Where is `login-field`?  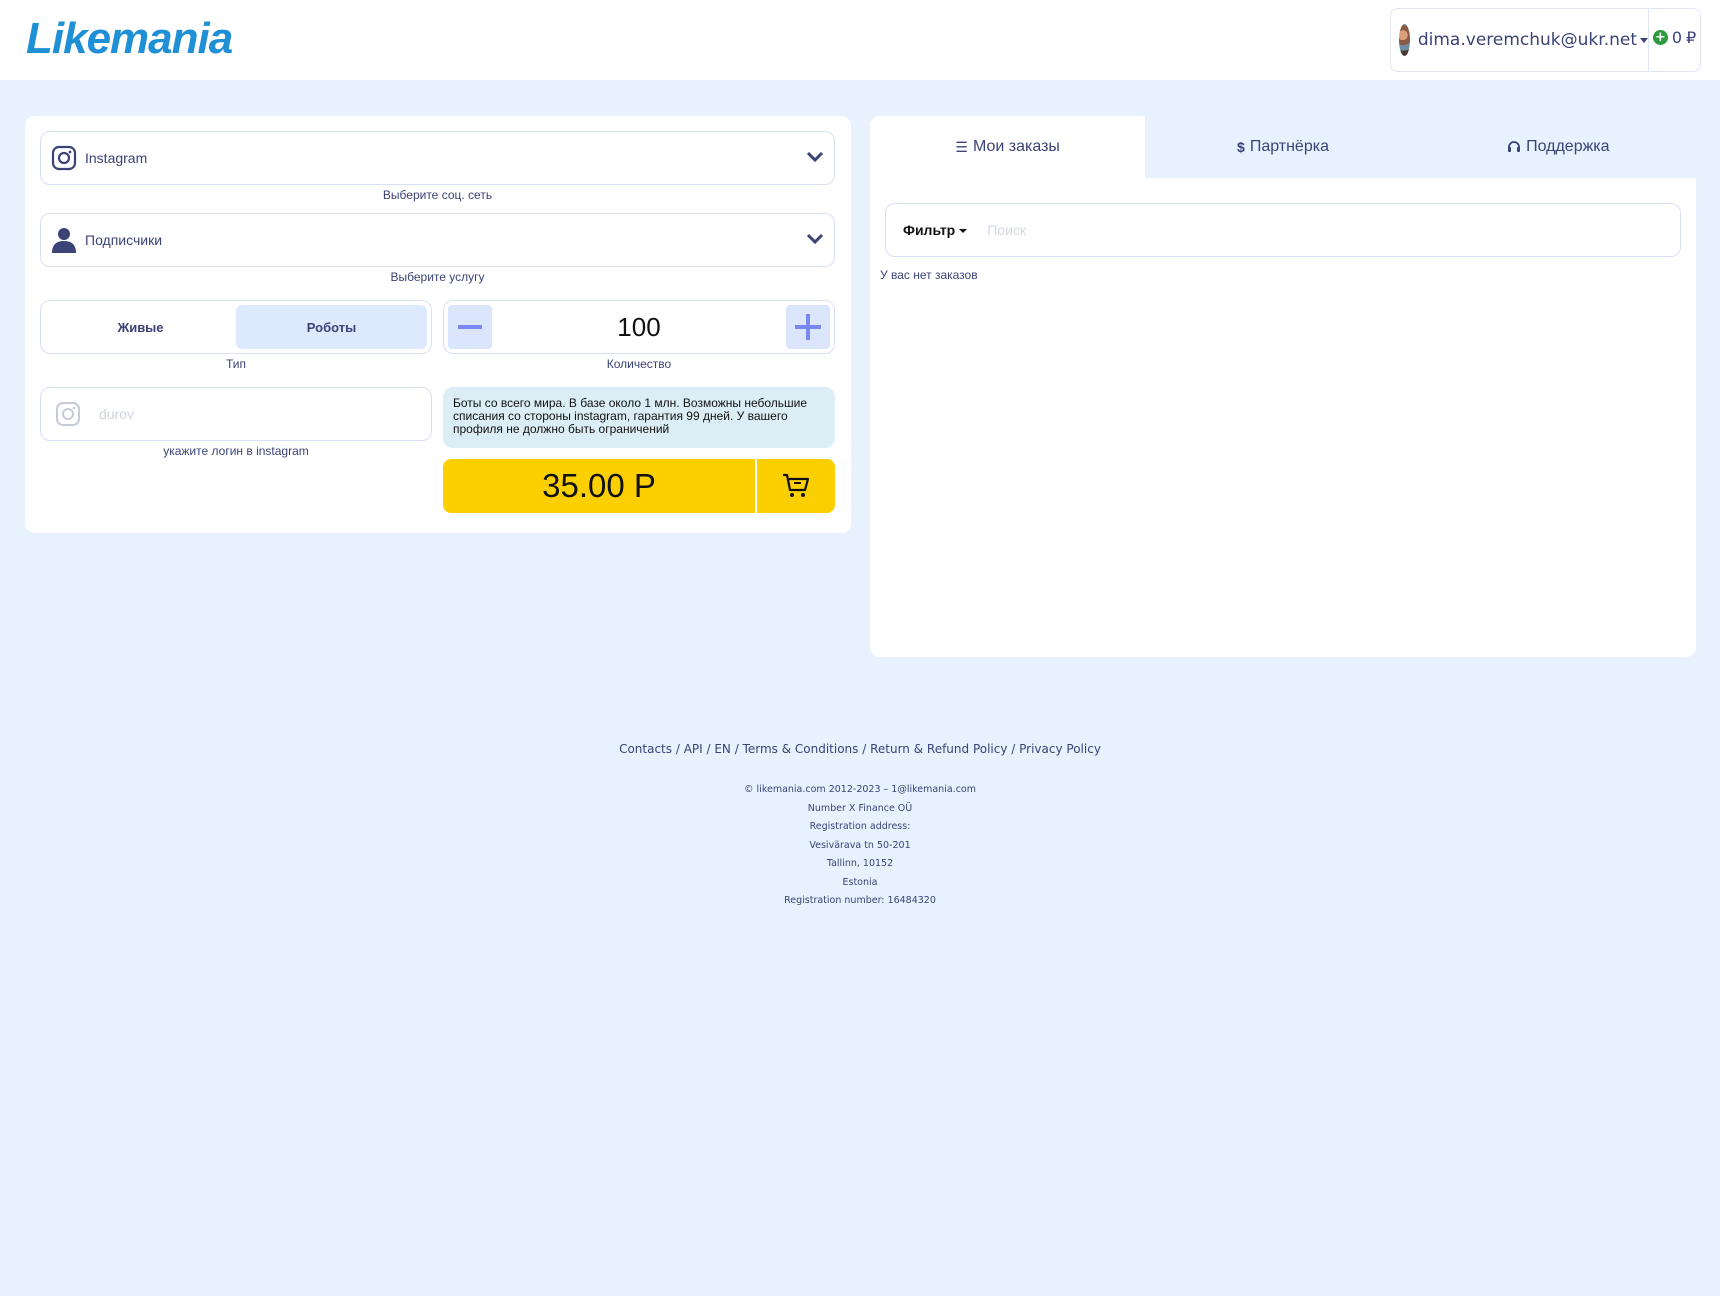
login-field is located at coordinates (236, 414).